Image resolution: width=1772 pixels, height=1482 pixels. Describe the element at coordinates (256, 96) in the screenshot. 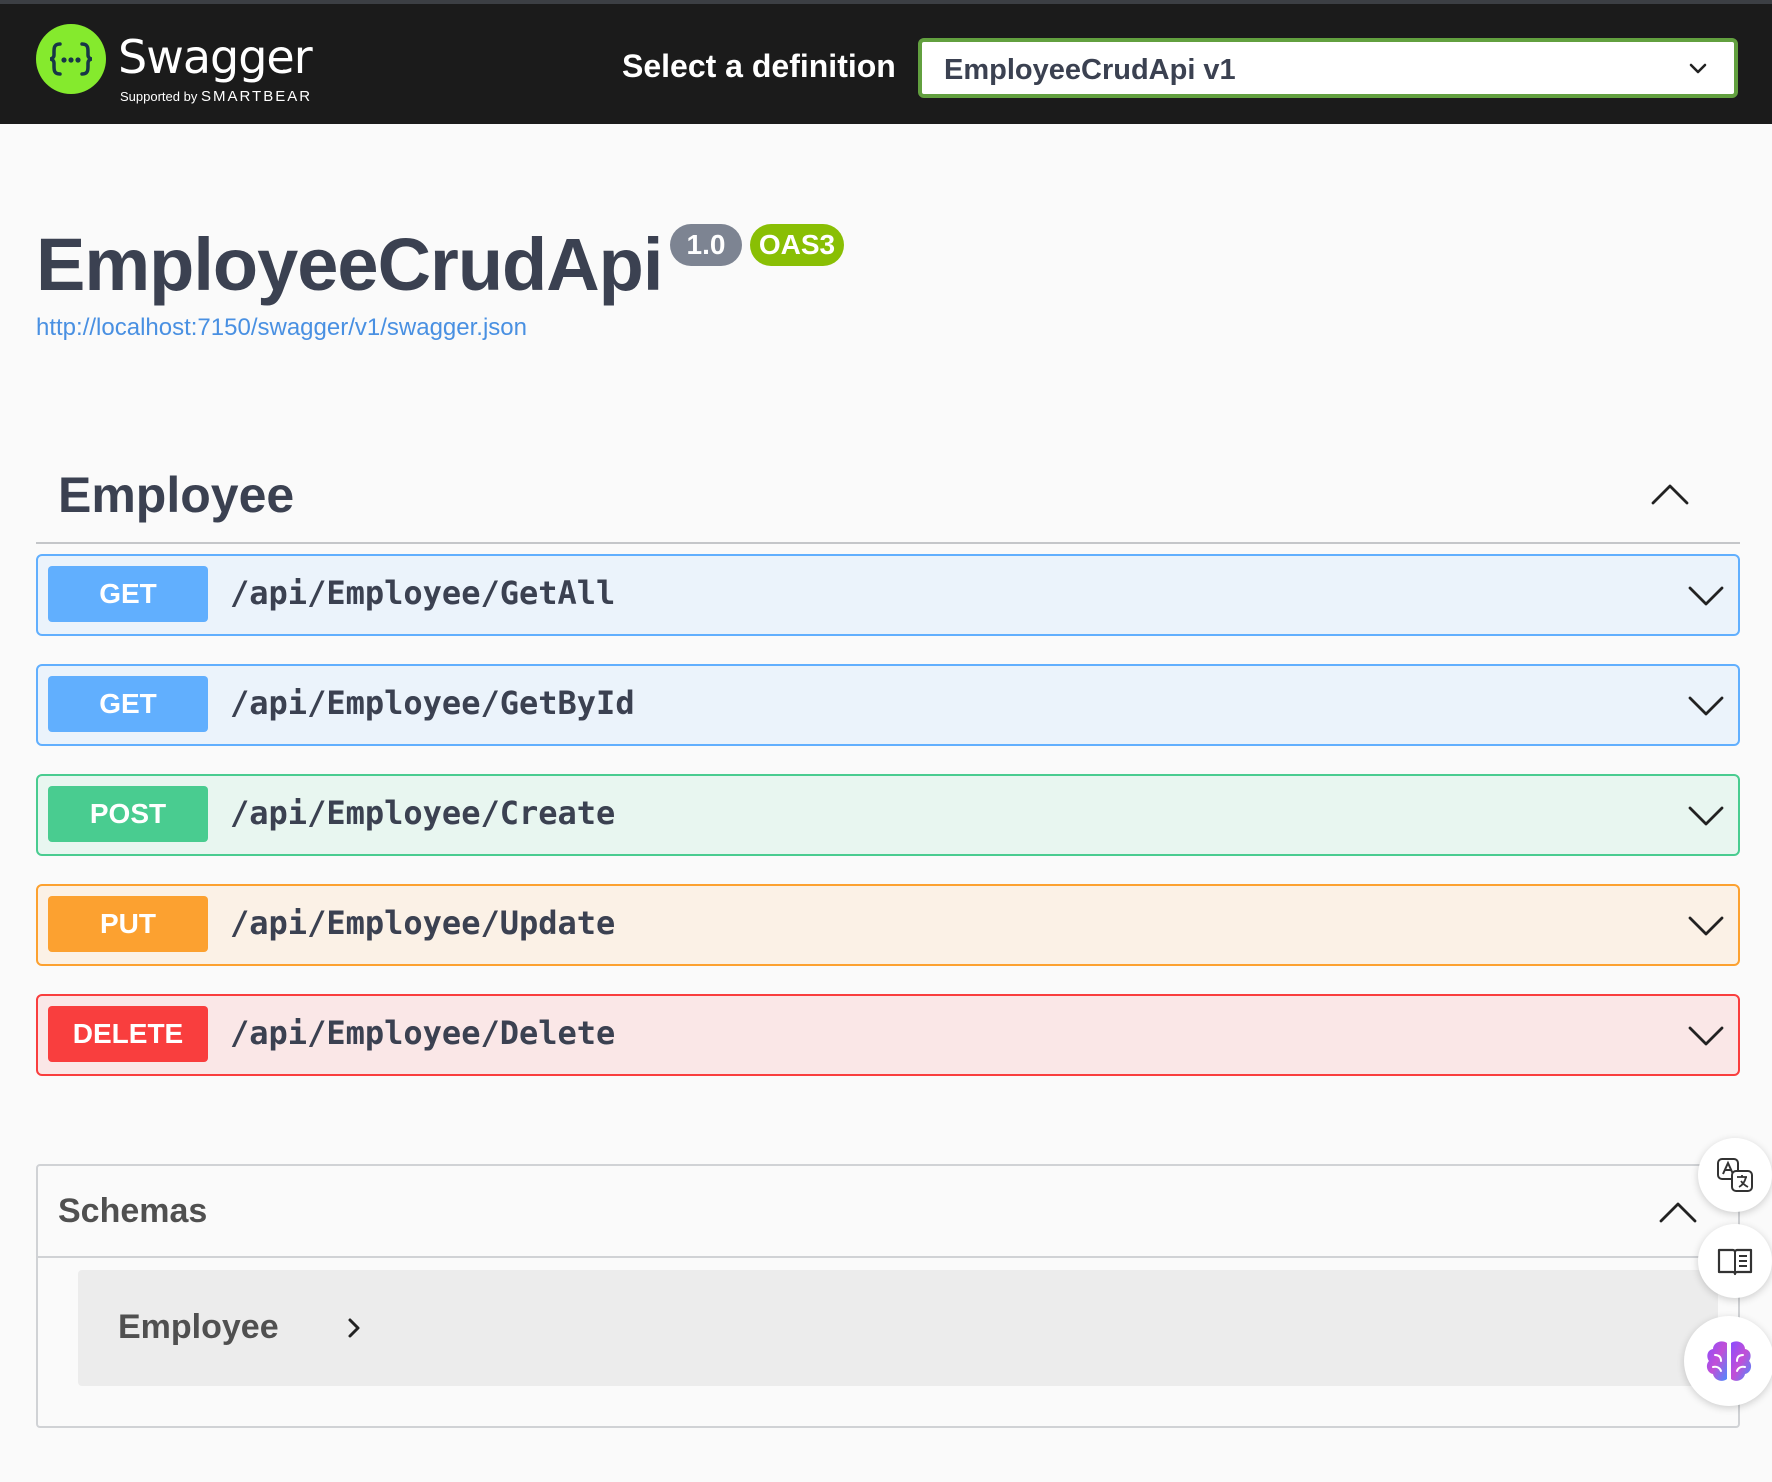

I see `logo-subtitle-brand: SMARTBEAR` at that location.